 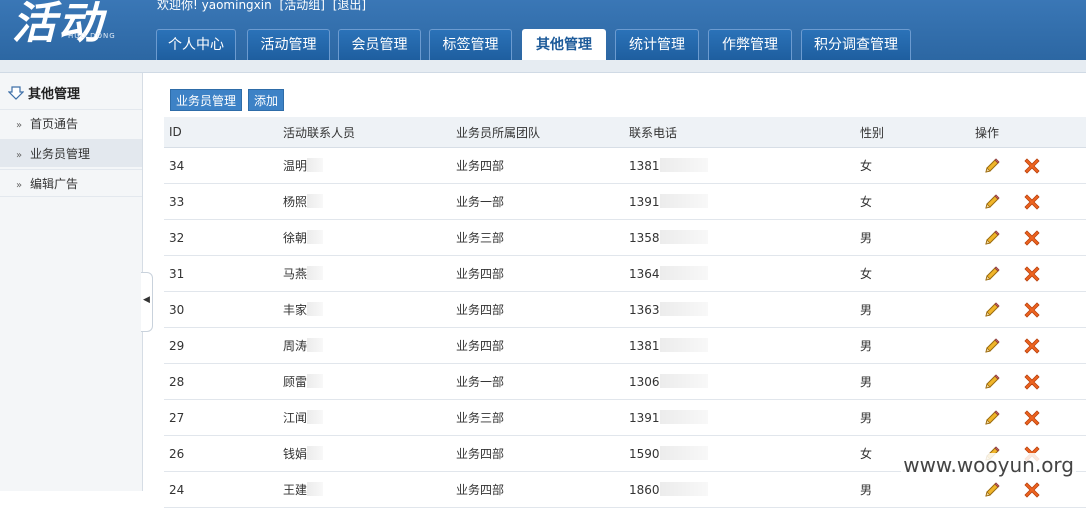 What do you see at coordinates (364, 489) in the screenshot?
I see `cell-contact: 王建` at bounding box center [364, 489].